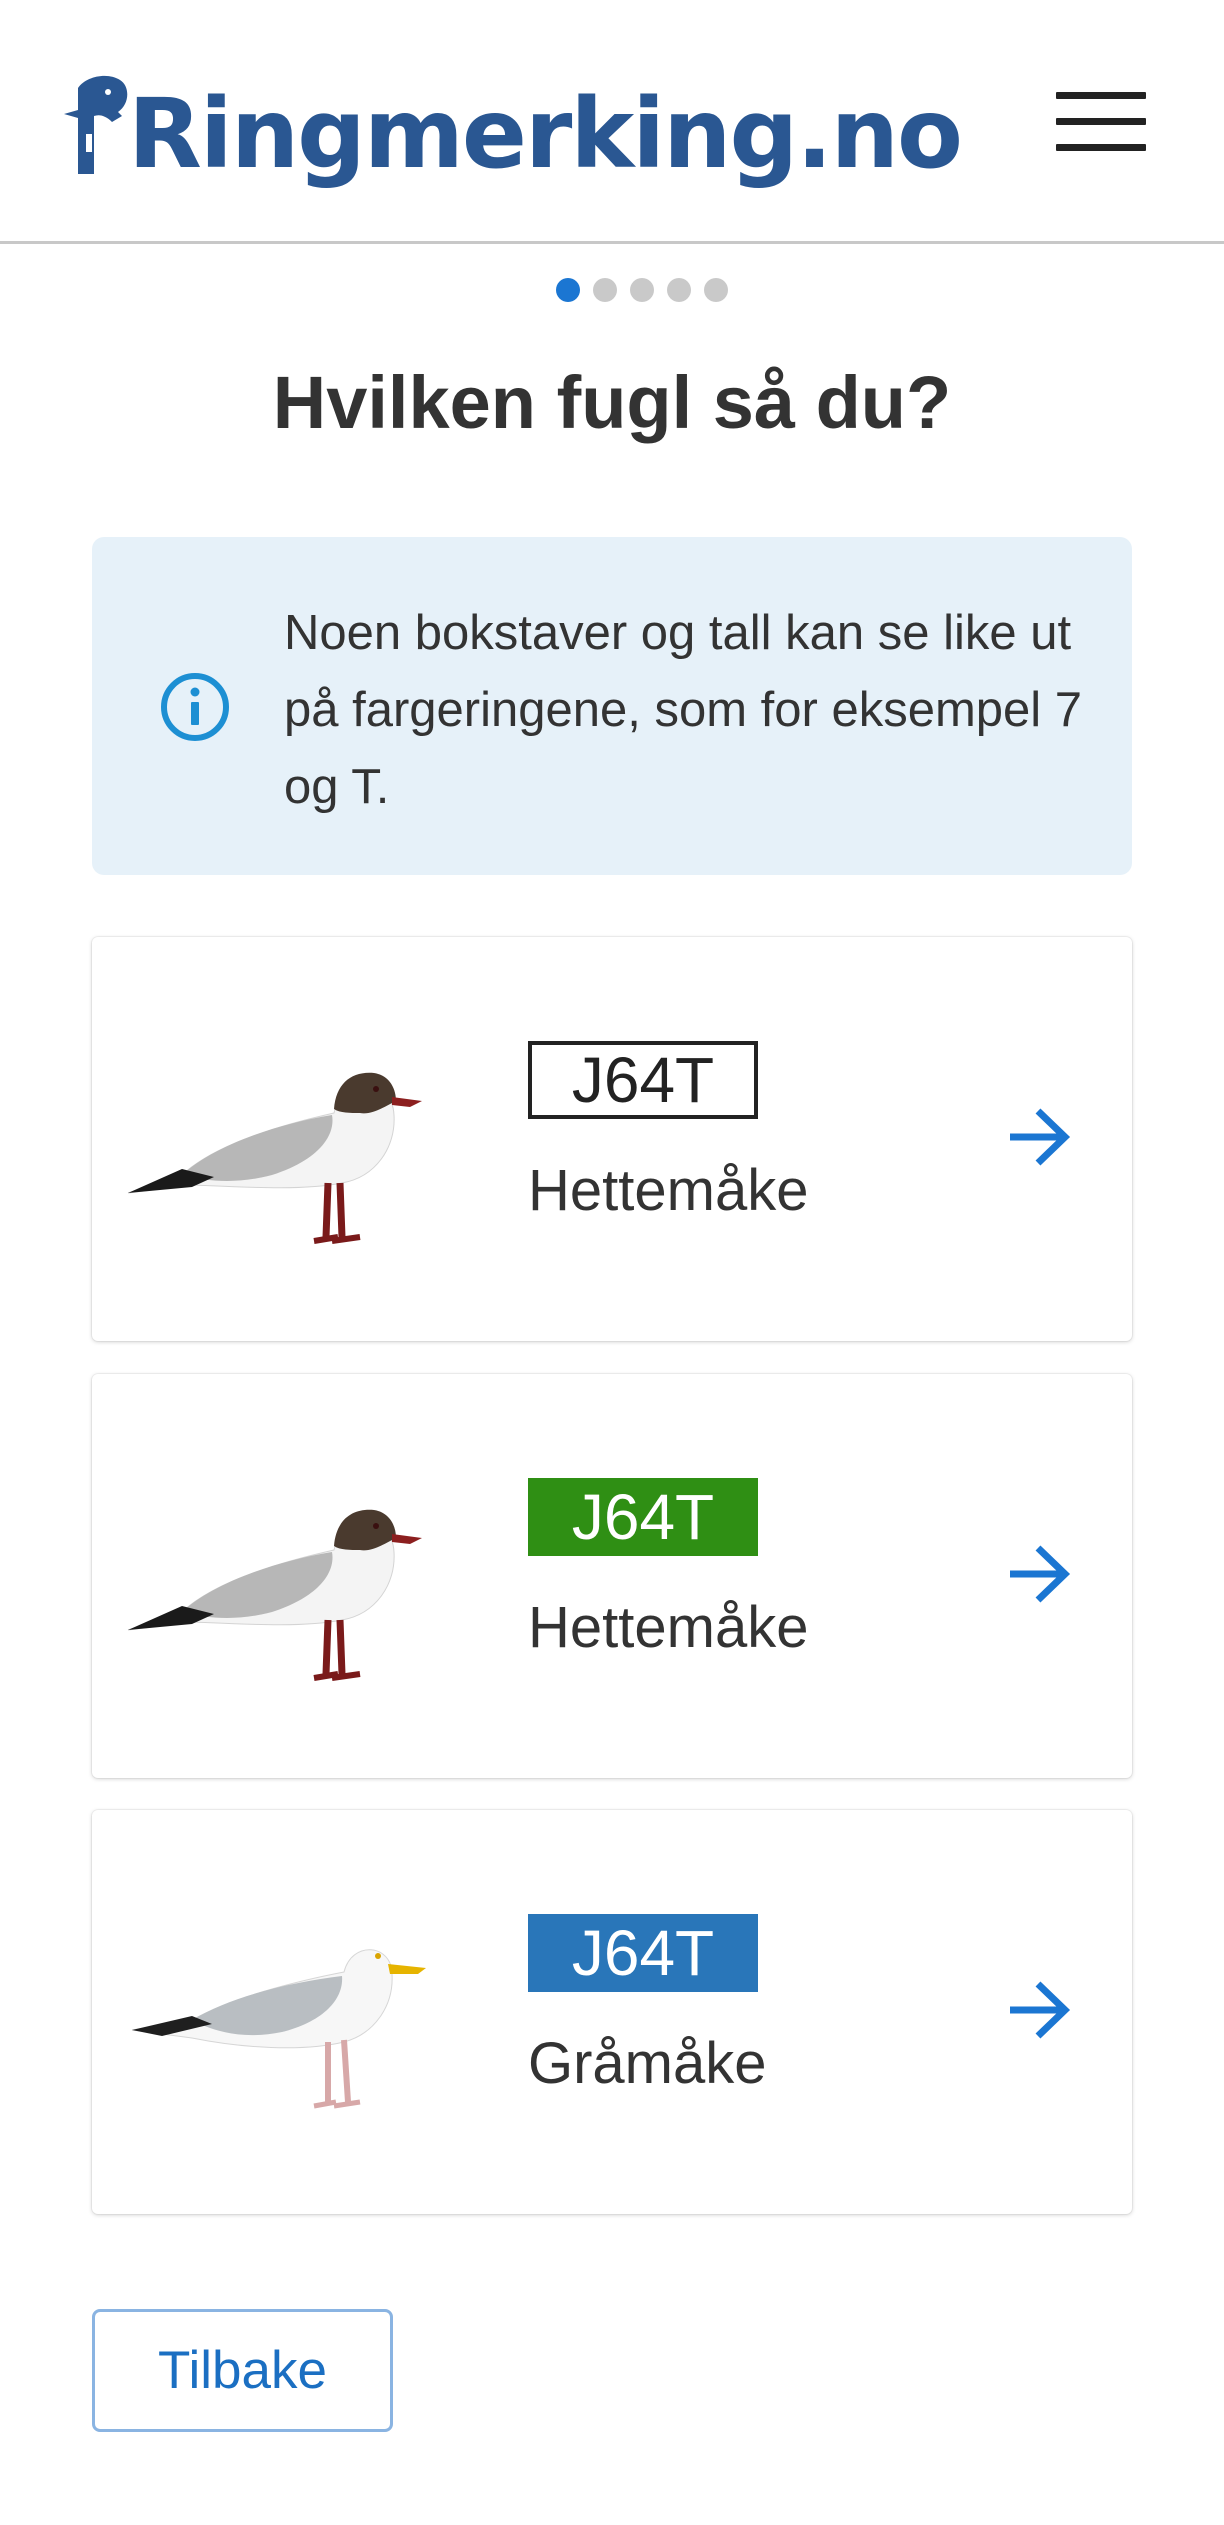 The width and height of the screenshot is (1224, 2525). What do you see at coordinates (278, 2029) in the screenshot?
I see `herring-gull-image` at bounding box center [278, 2029].